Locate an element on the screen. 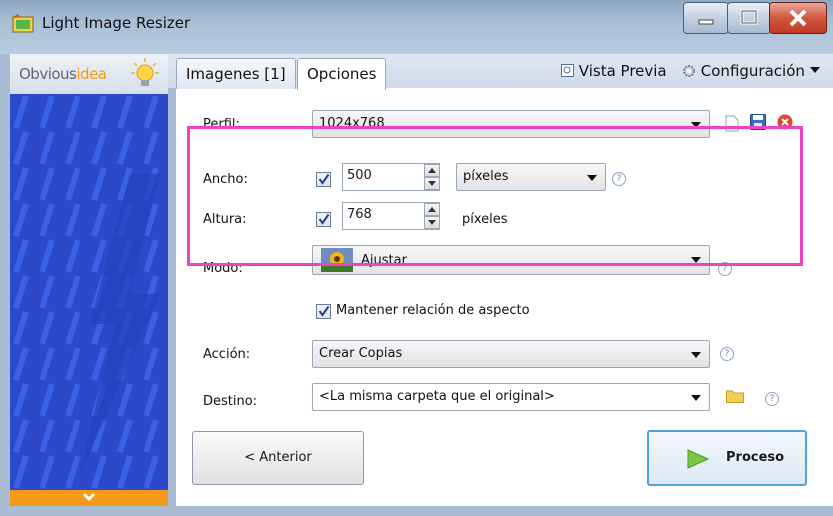 Image resolution: width=833 pixels, height=516 pixels. minimize-icon is located at coordinates (706, 22).